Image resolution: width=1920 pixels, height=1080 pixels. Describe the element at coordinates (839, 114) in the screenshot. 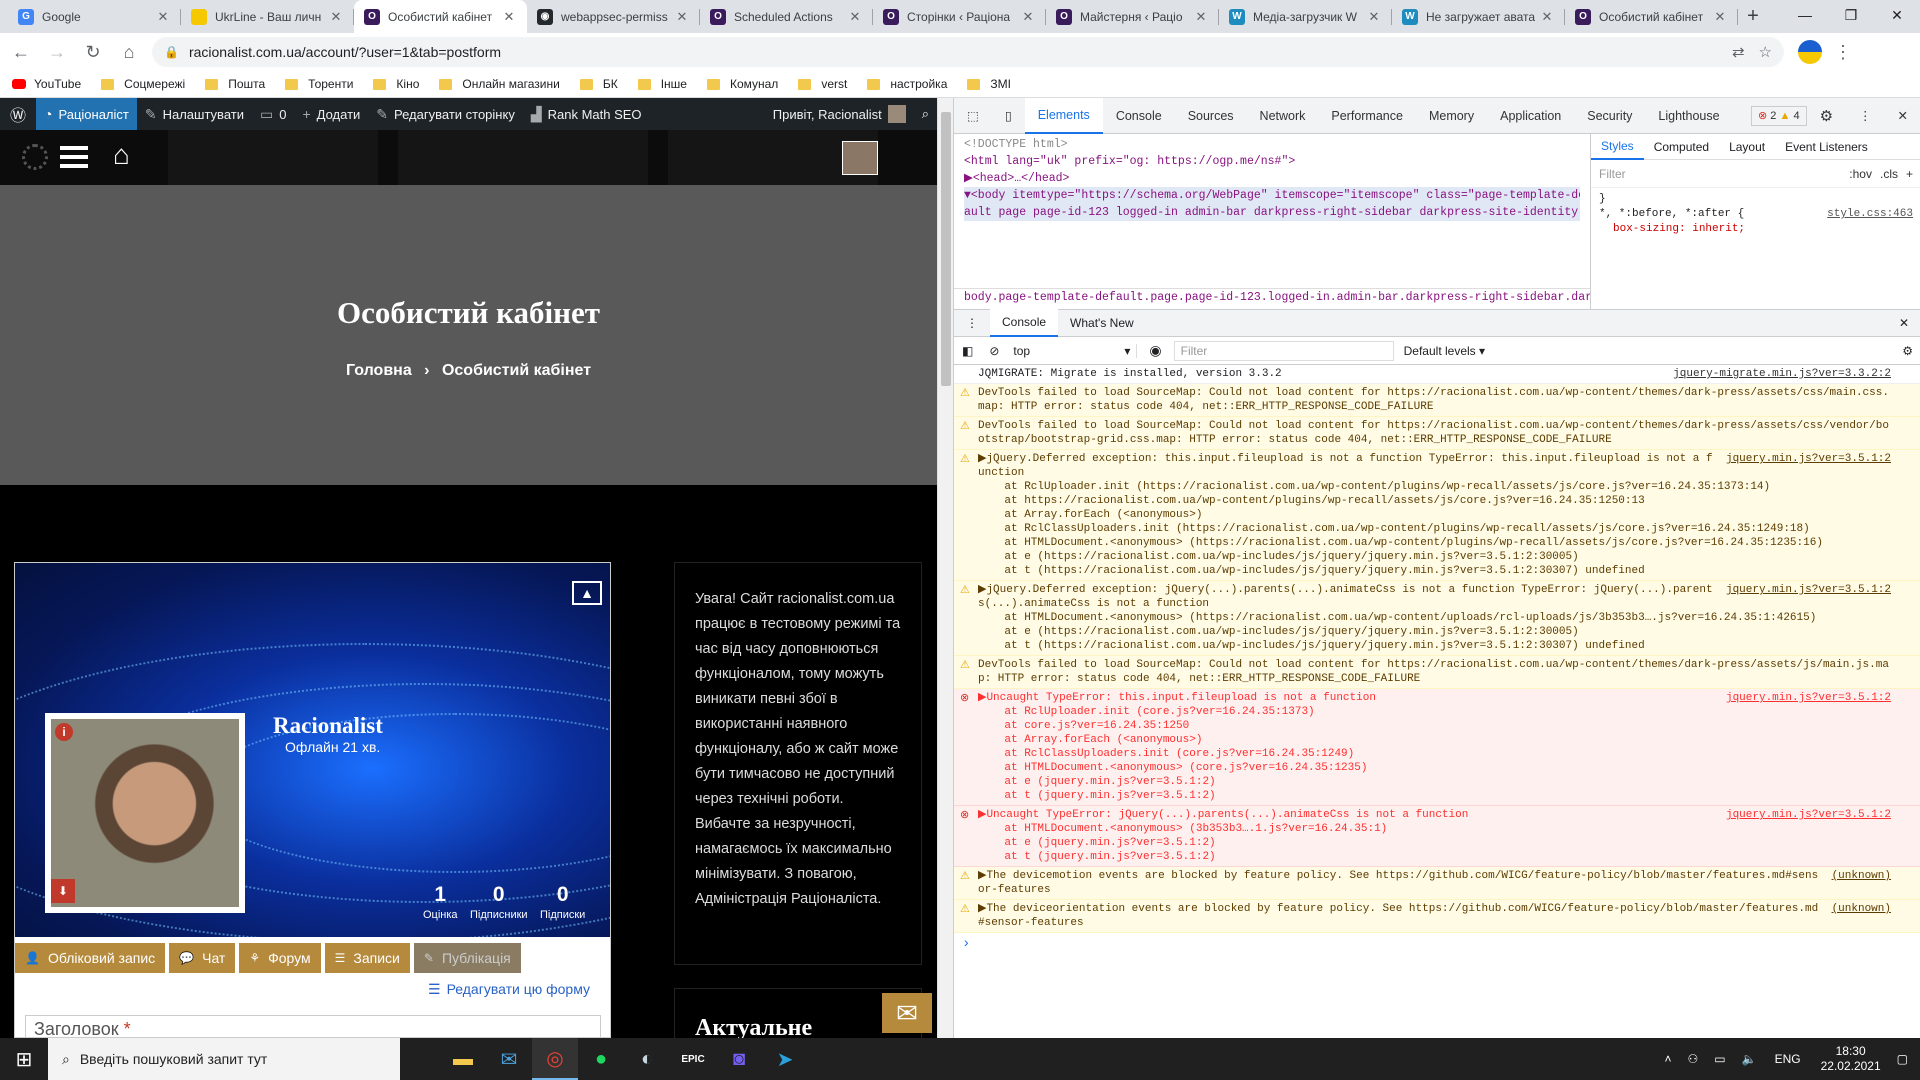

I see `admin-account: Привіт, Racionalist` at that location.